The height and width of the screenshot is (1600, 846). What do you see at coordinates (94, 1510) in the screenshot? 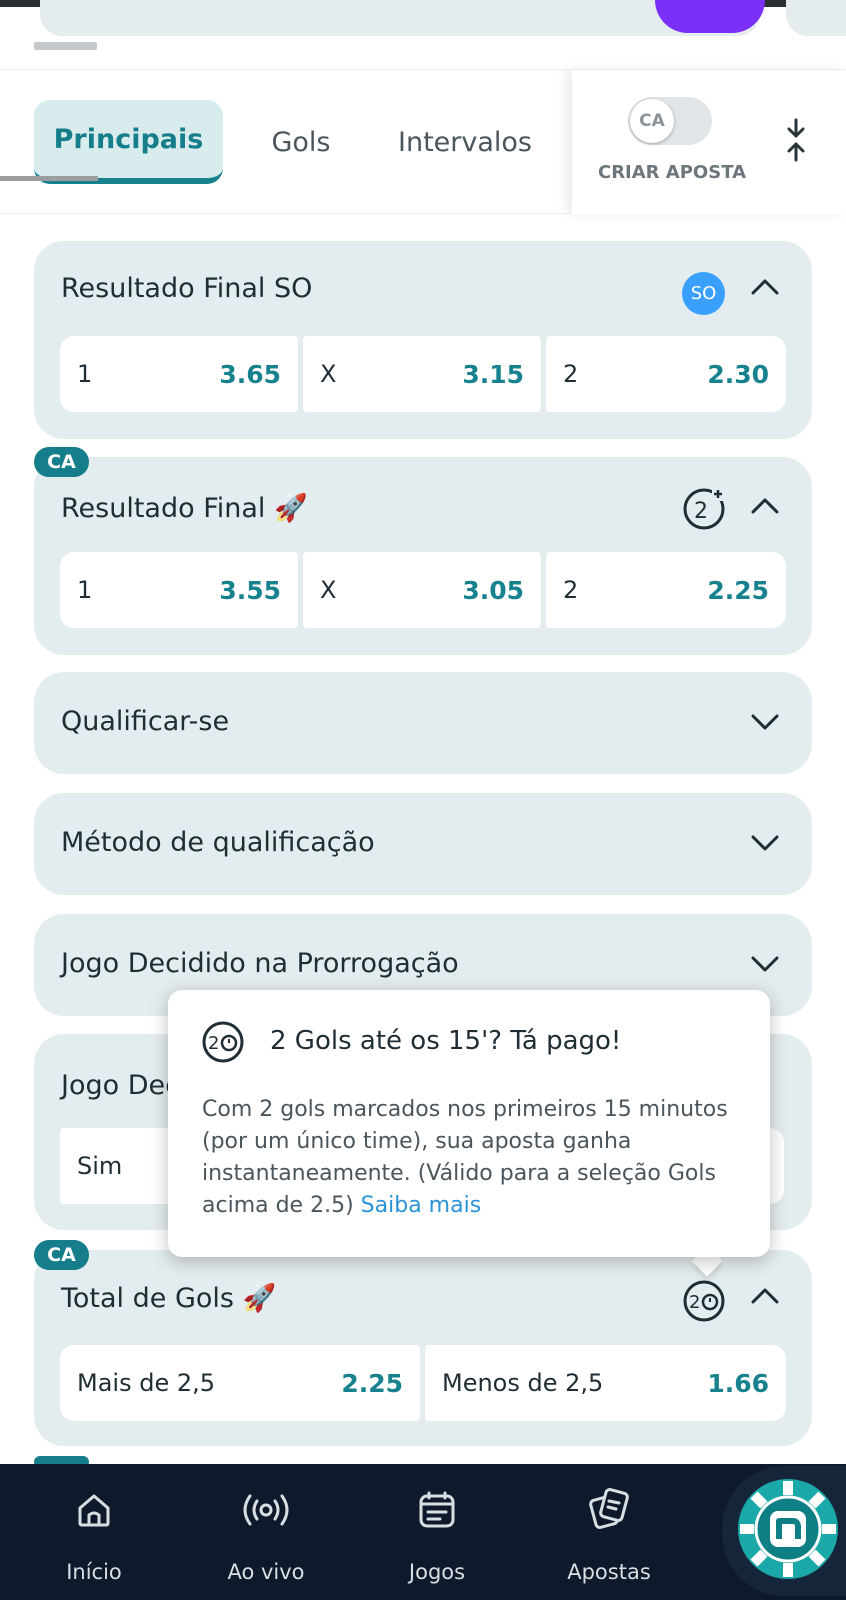
I see `home-icon` at bounding box center [94, 1510].